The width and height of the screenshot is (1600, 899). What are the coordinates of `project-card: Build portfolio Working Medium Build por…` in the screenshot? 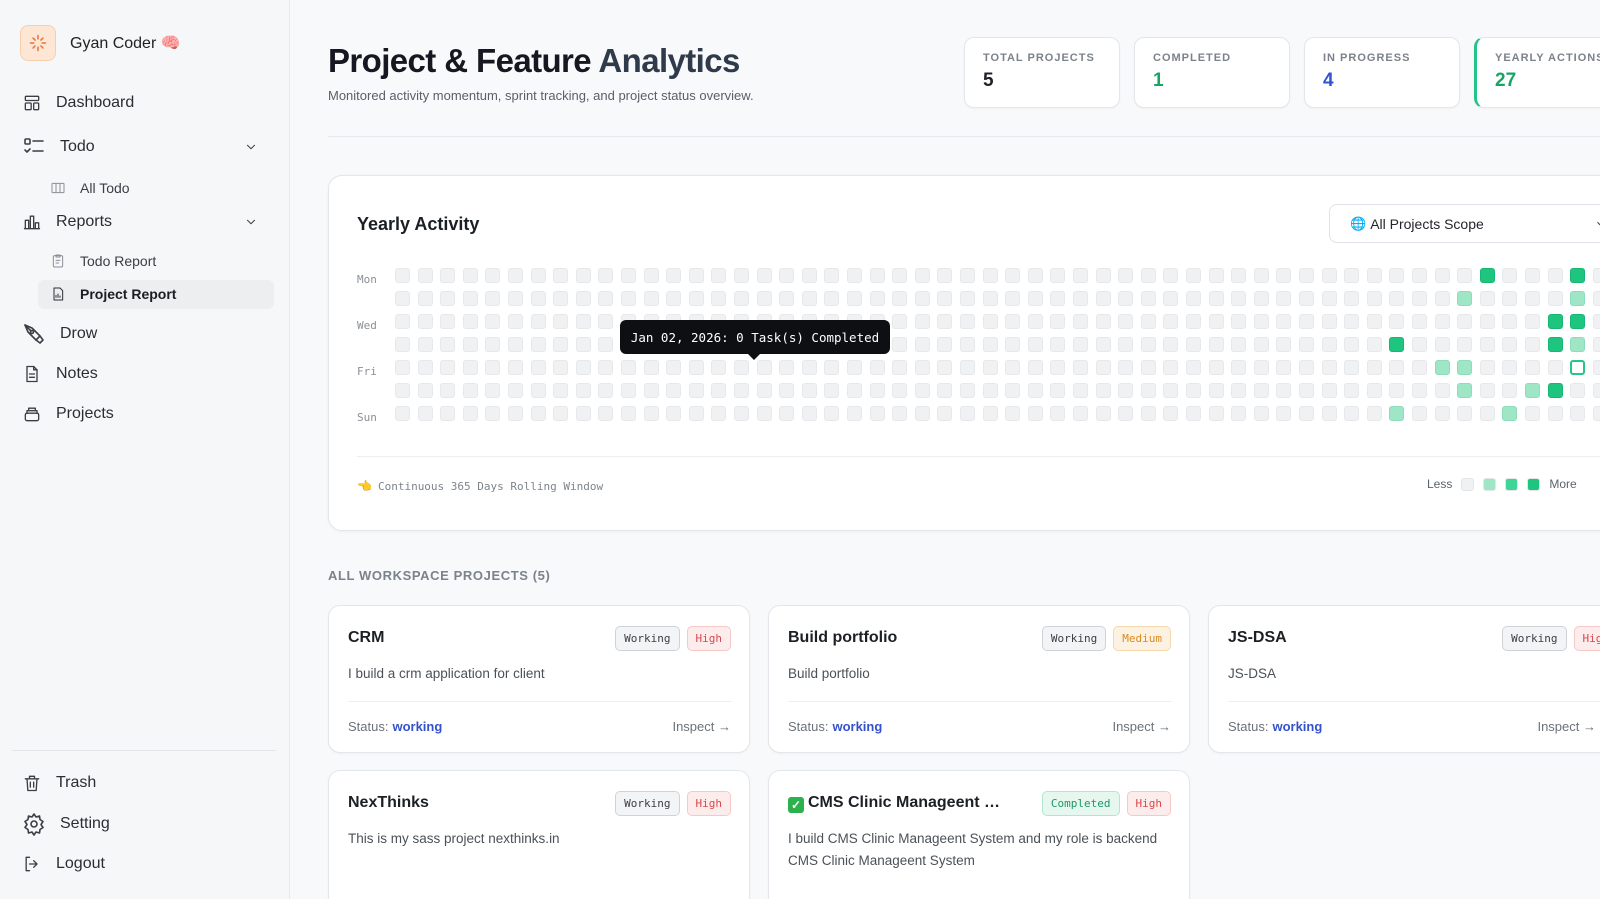 It's located at (979, 679).